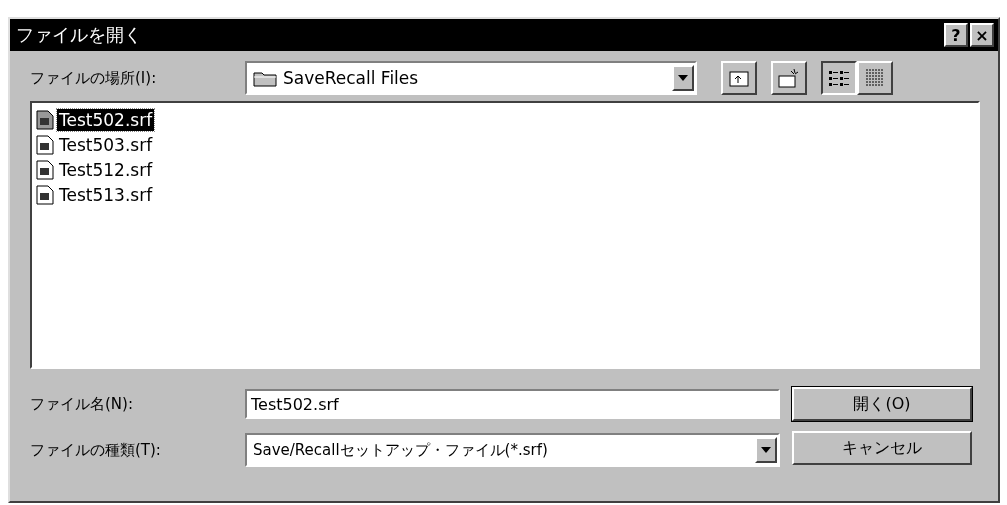  I want to click on folder-icon, so click(265, 78).